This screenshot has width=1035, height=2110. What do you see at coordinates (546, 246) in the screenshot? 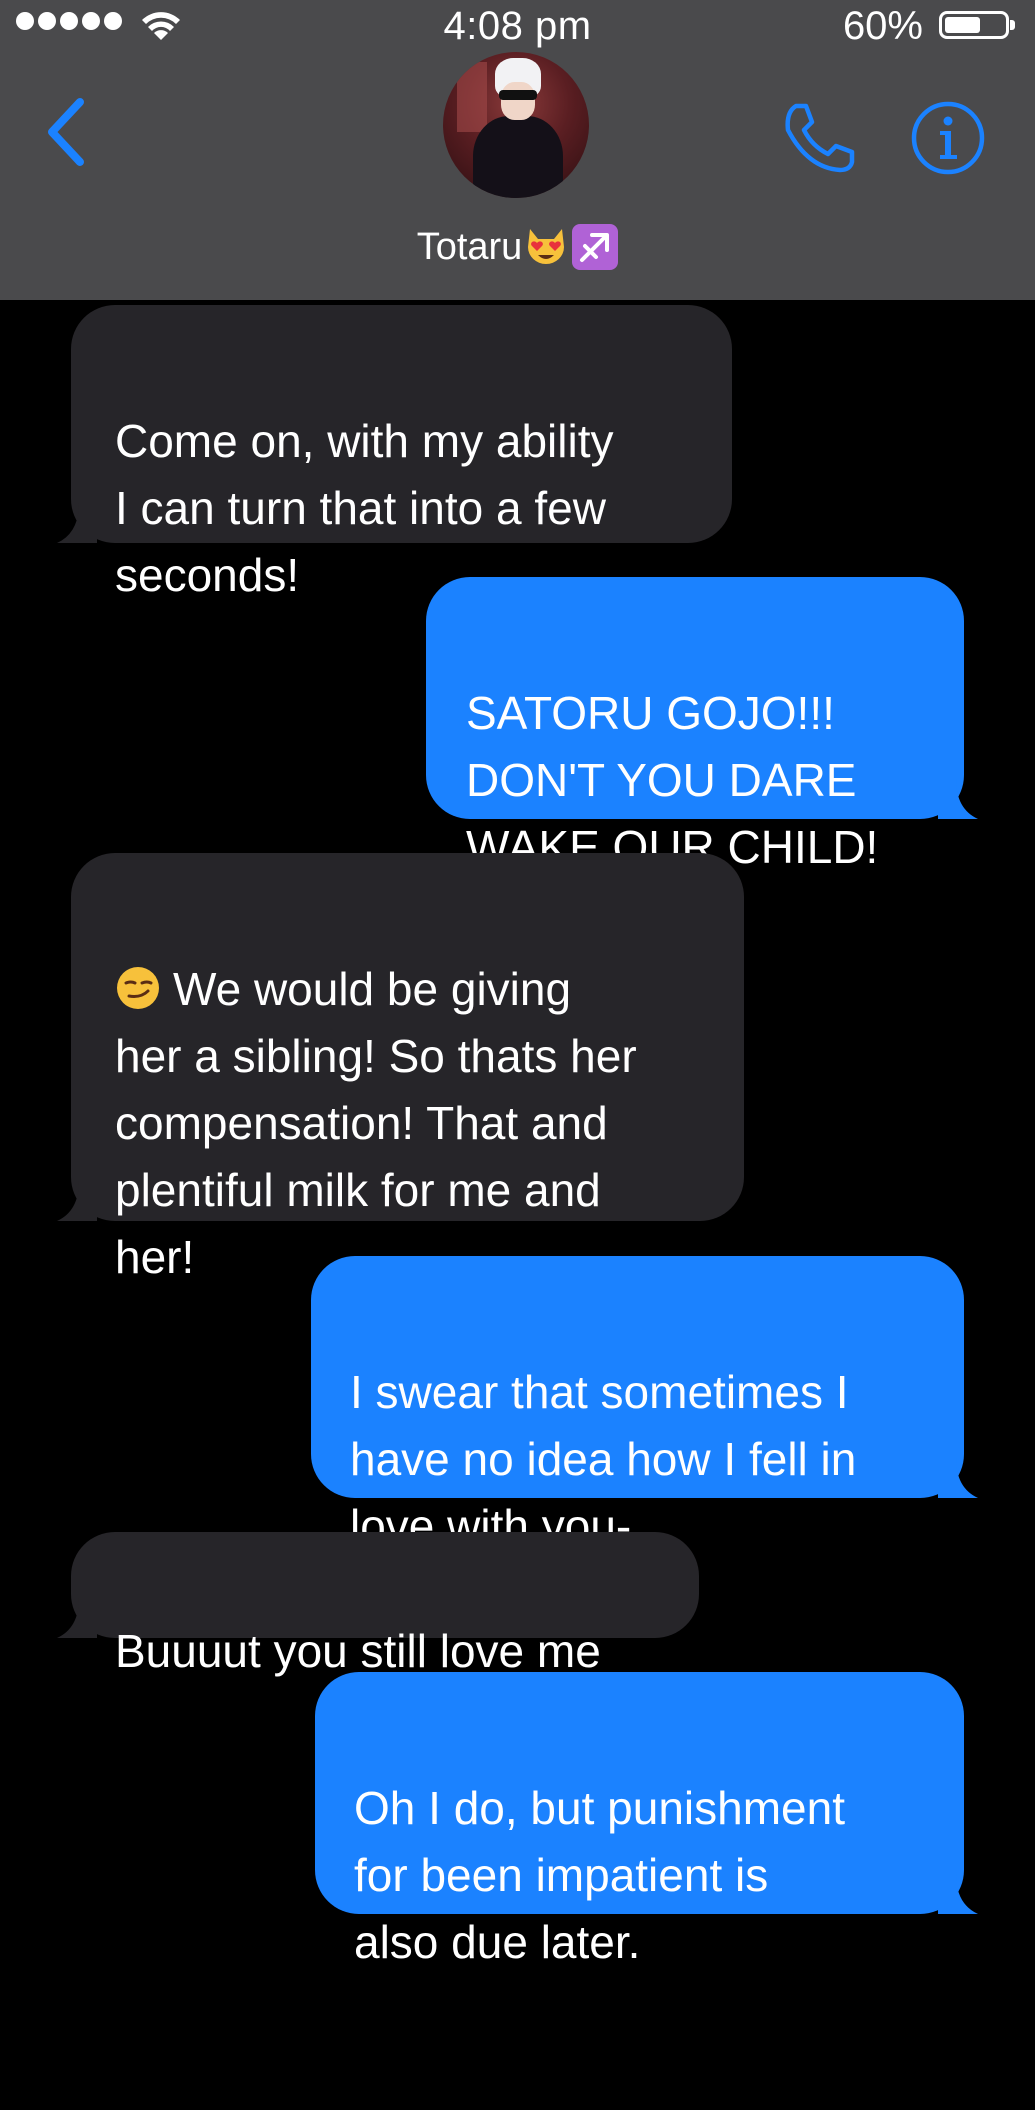
I see `smiling-cat-heart-eyes-icon` at bounding box center [546, 246].